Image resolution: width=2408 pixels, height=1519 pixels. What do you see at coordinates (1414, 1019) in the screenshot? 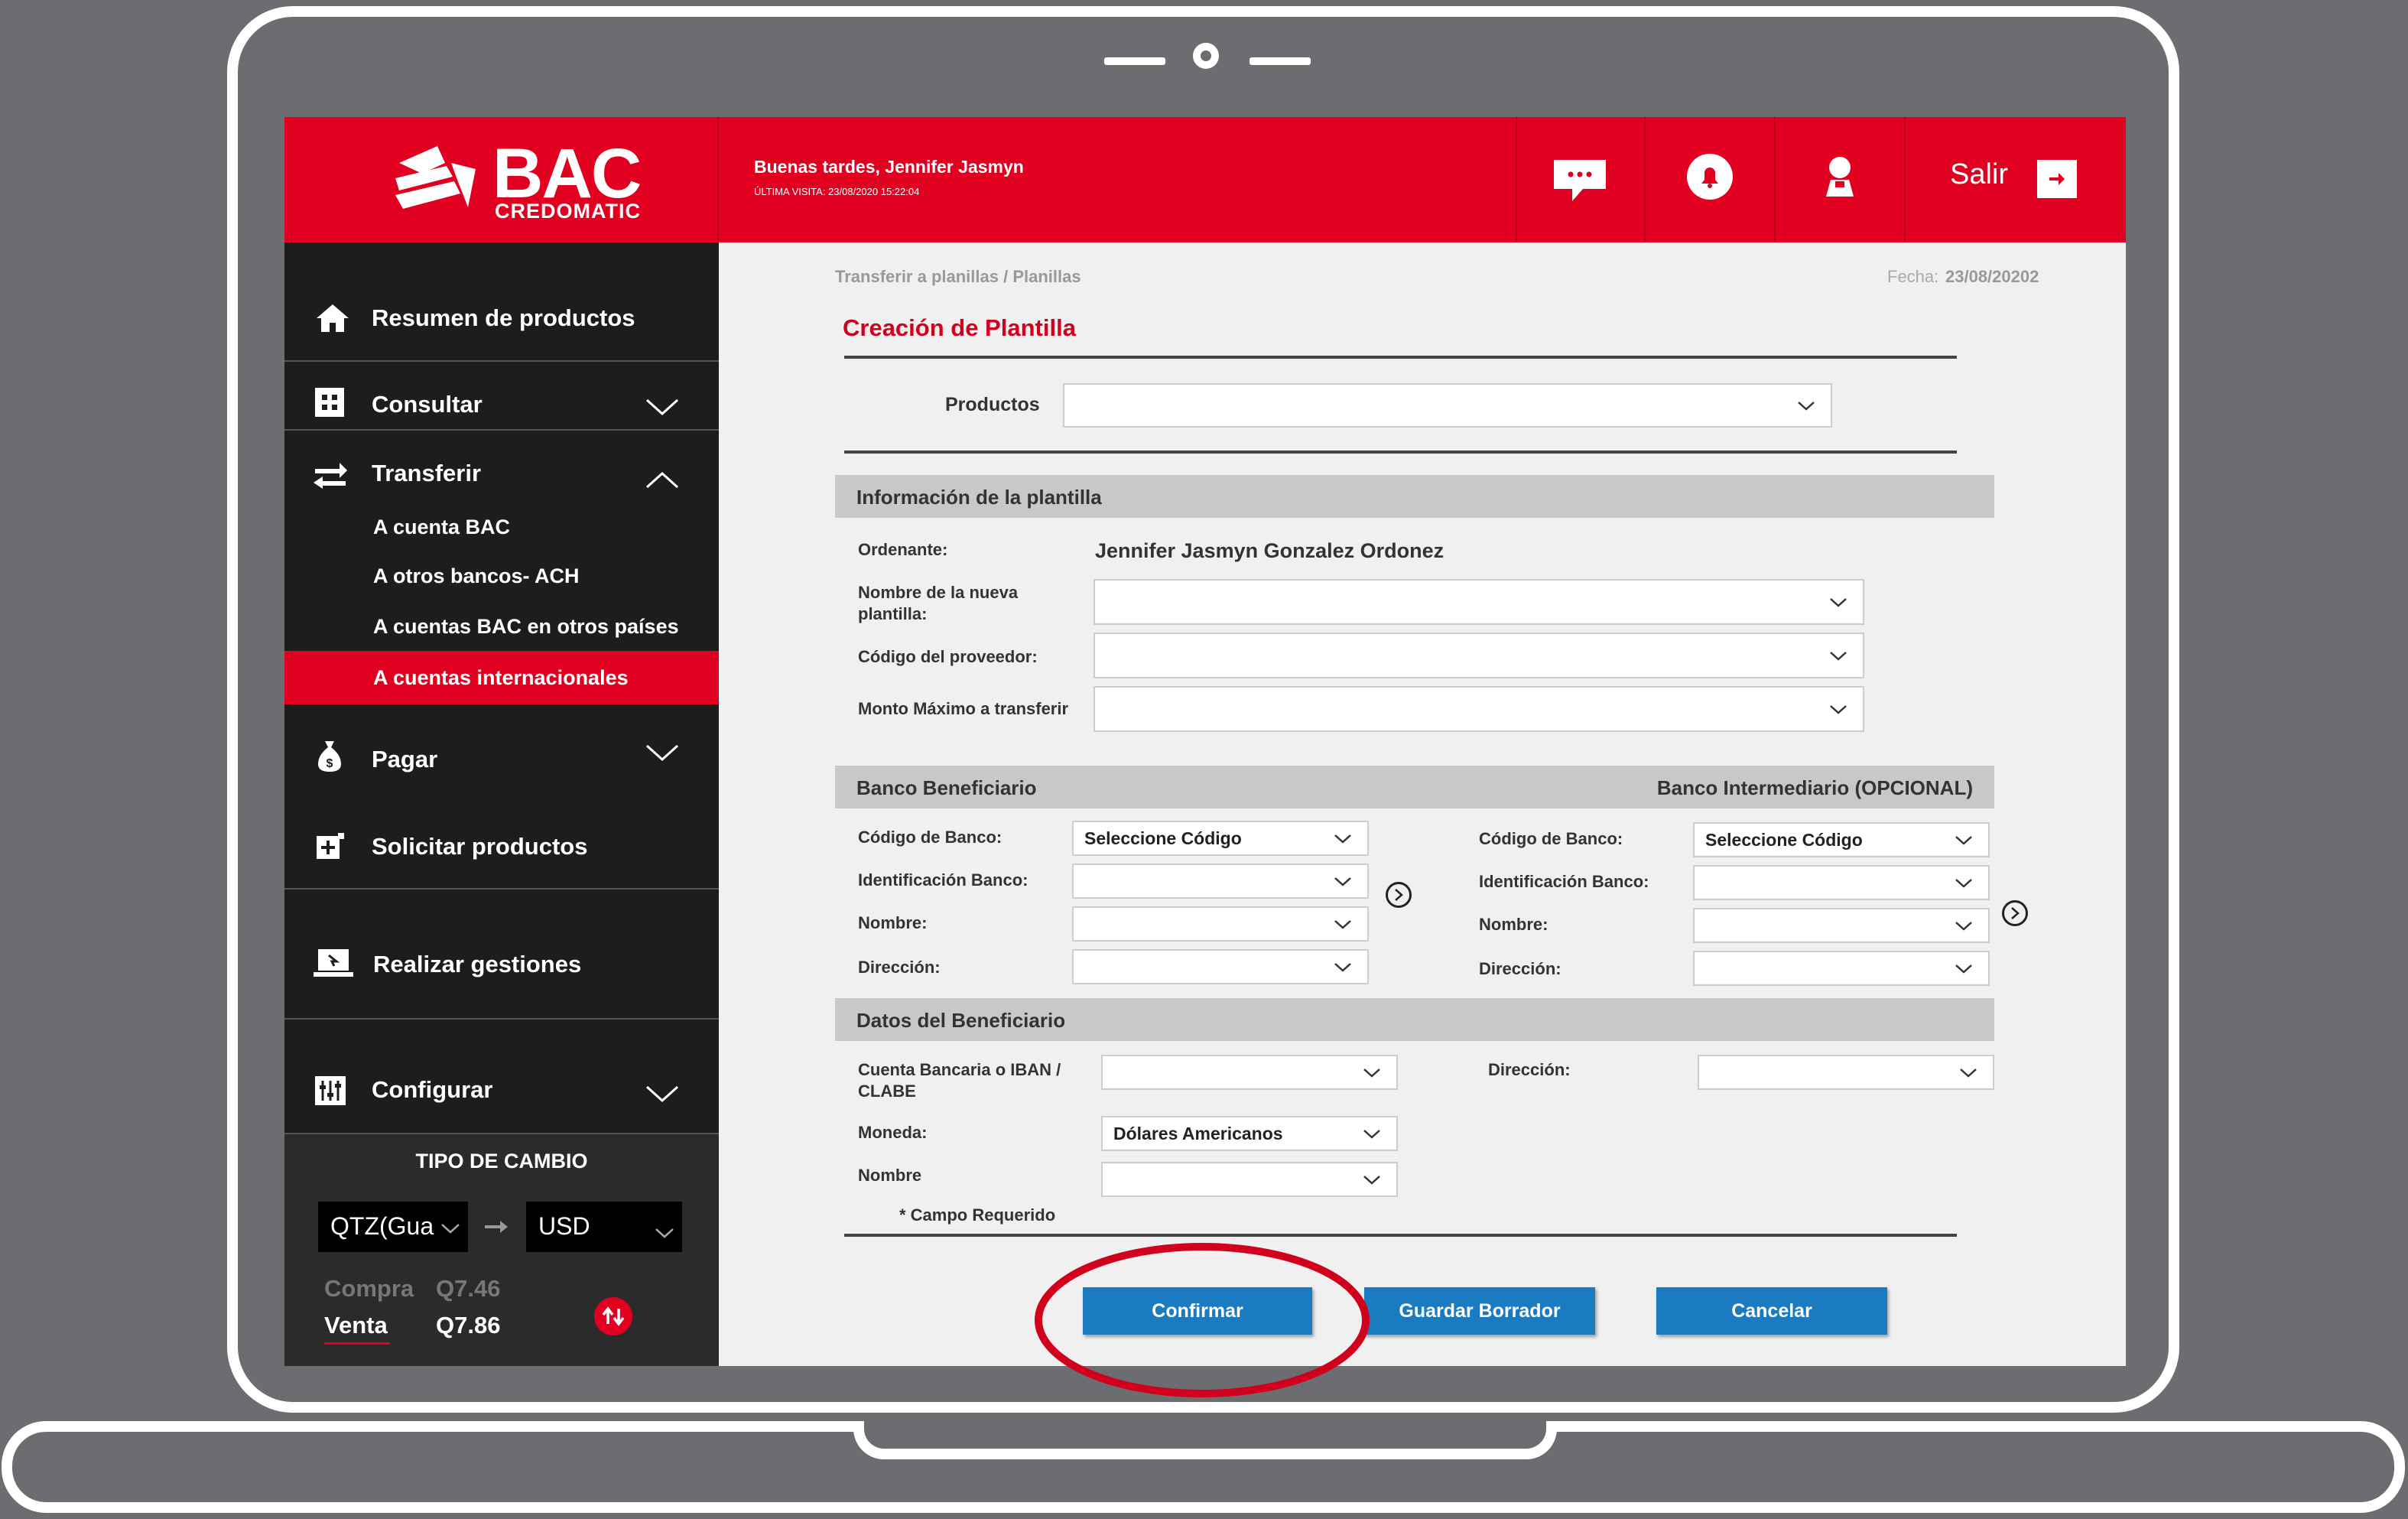
I see `beneficiary-section-header: Datos del Beneficiario` at bounding box center [1414, 1019].